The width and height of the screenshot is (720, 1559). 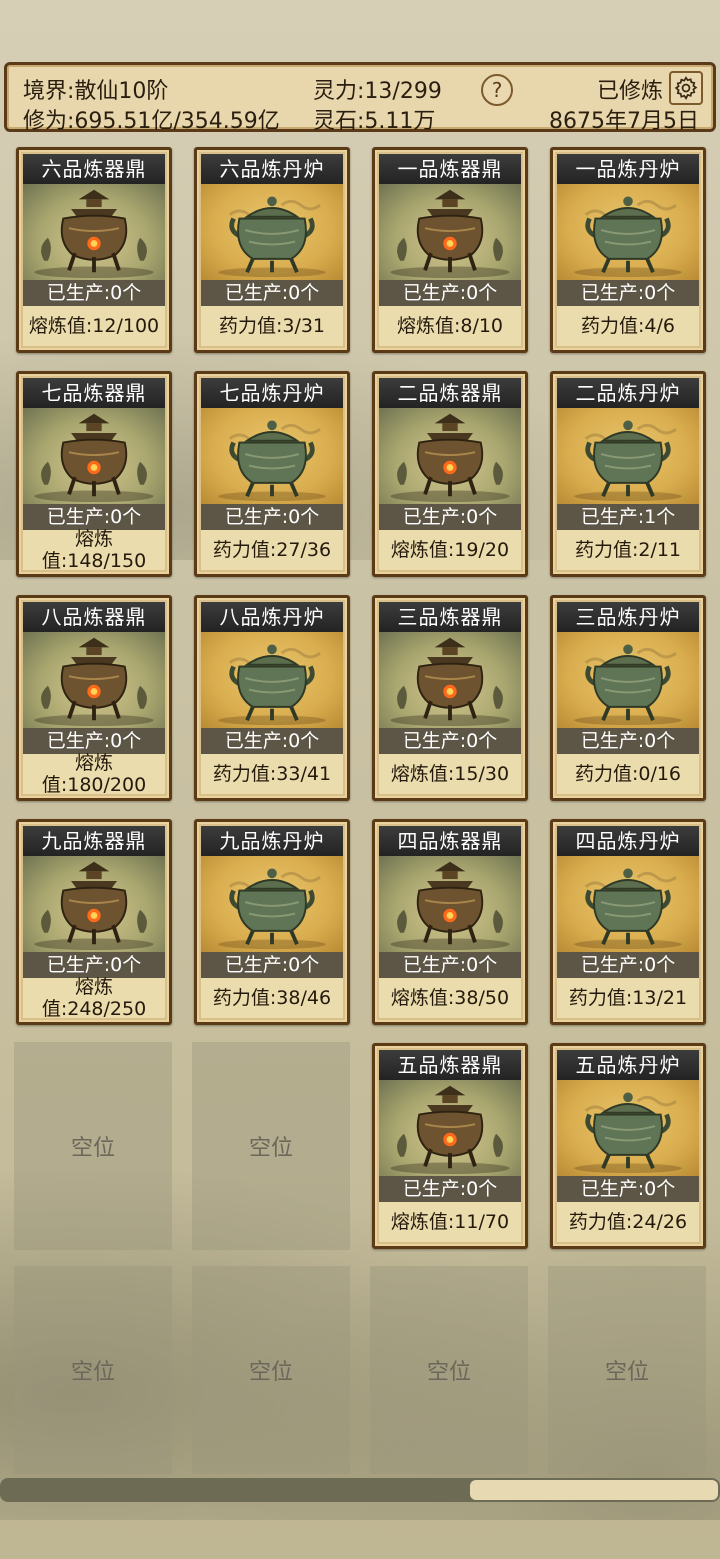 What do you see at coordinates (450, 393) in the screenshot?
I see `card-title: 二品炼器鼎` at bounding box center [450, 393].